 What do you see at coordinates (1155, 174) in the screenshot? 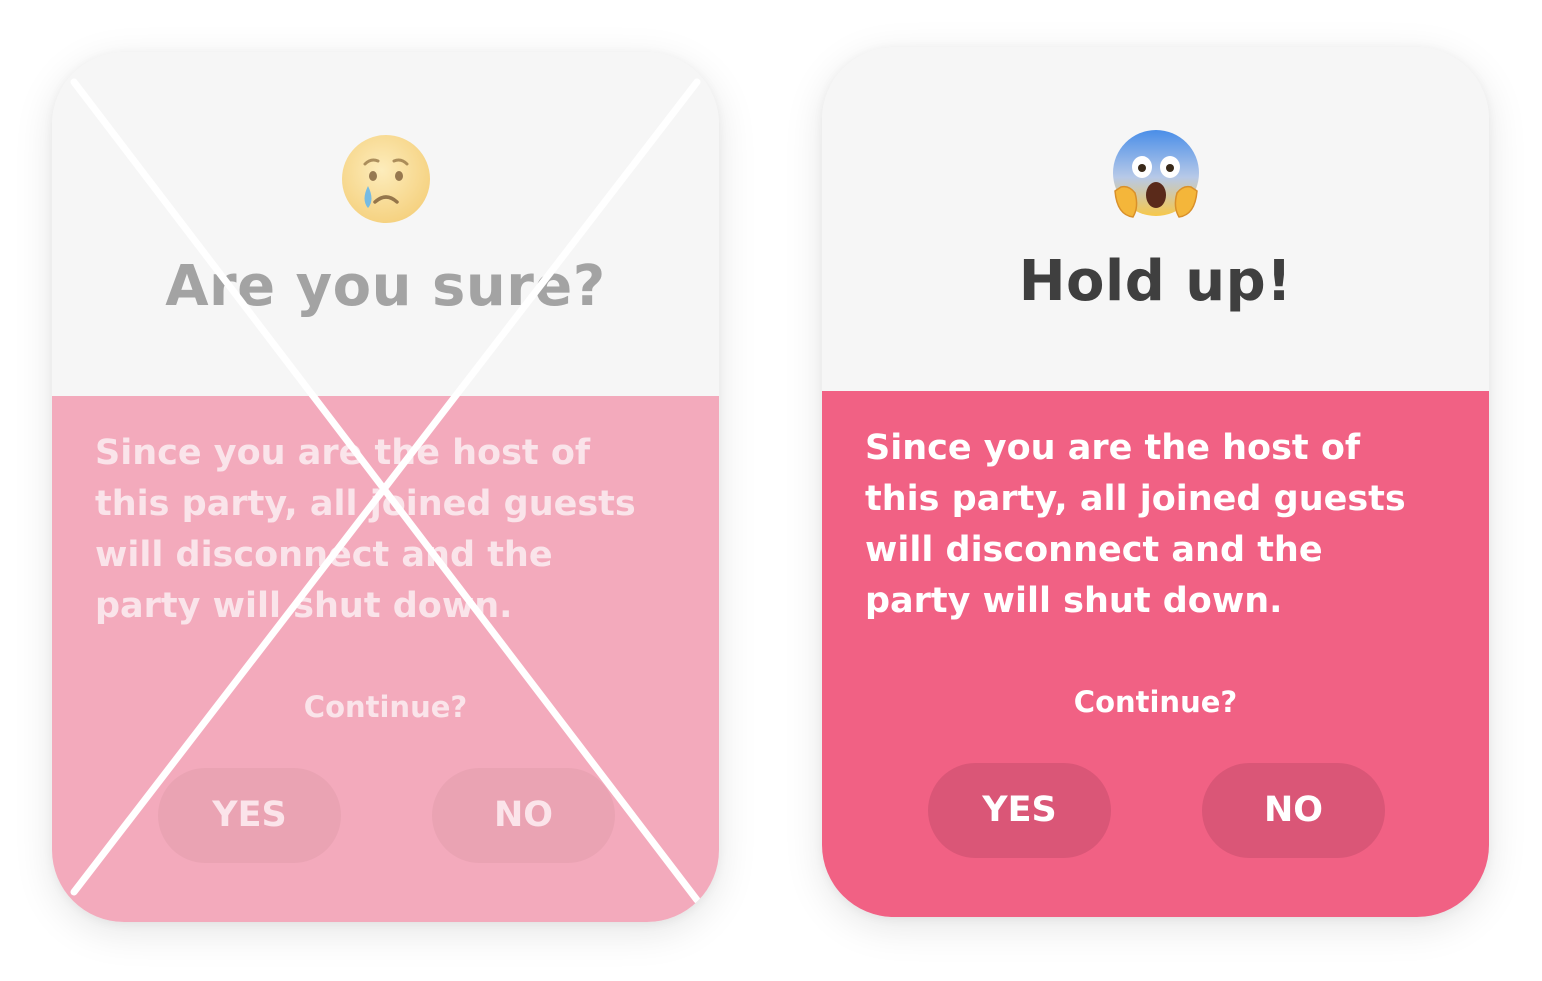
I see `face-screaming-in-fear-icon` at bounding box center [1155, 174].